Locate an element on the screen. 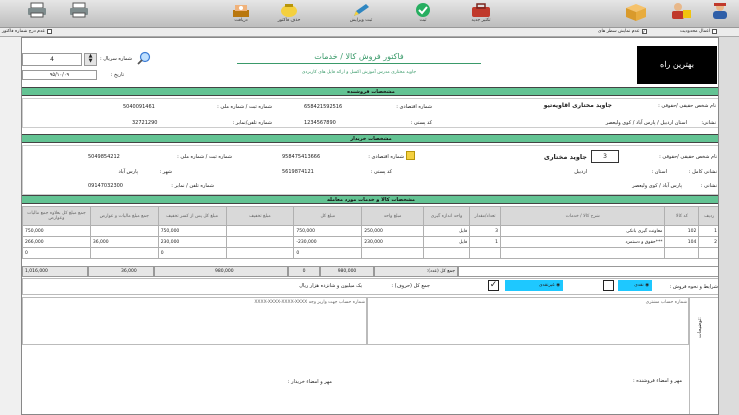 The width and height of the screenshot is (739, 415). date-input: ۹۵/۱۰/۰۹ is located at coordinates (59, 75).